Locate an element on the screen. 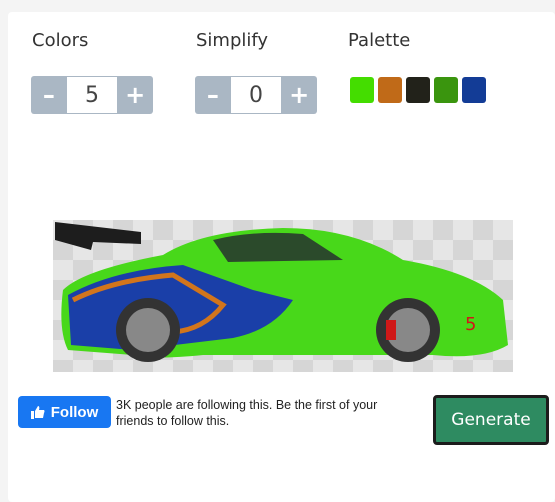  palette-swatches is located at coordinates (418, 90).